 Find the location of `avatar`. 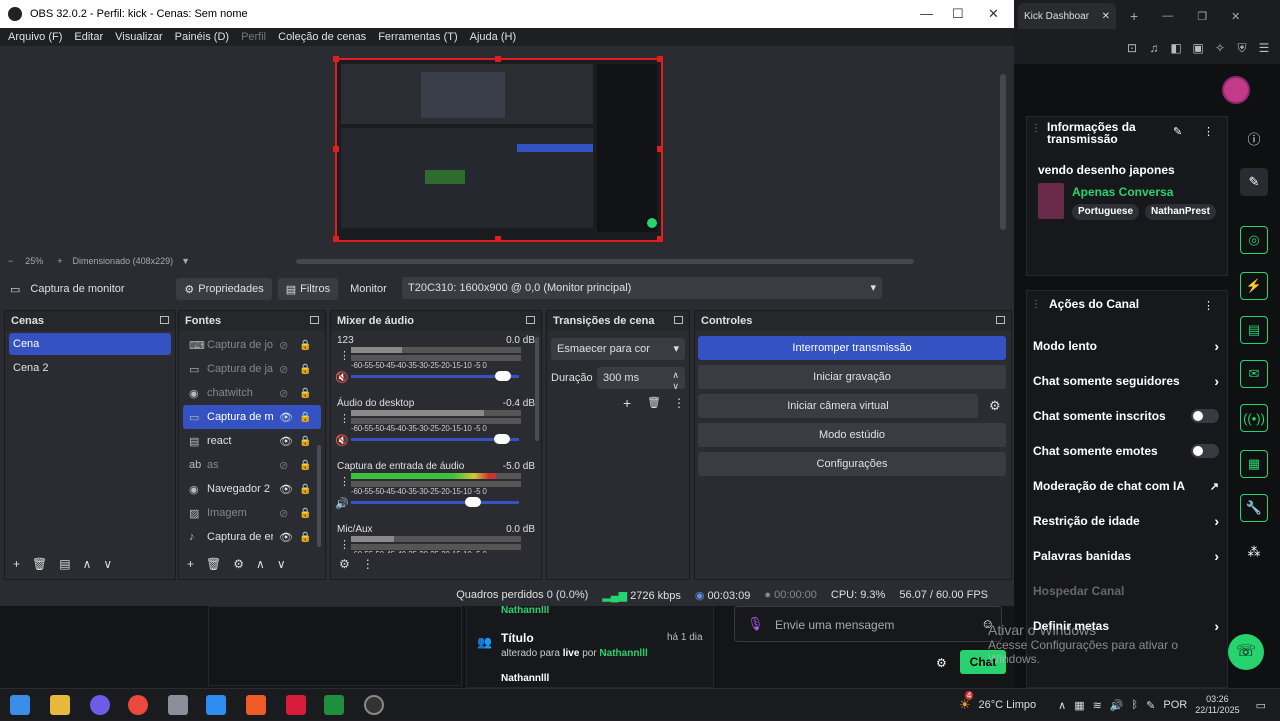

avatar is located at coordinates (1236, 90).